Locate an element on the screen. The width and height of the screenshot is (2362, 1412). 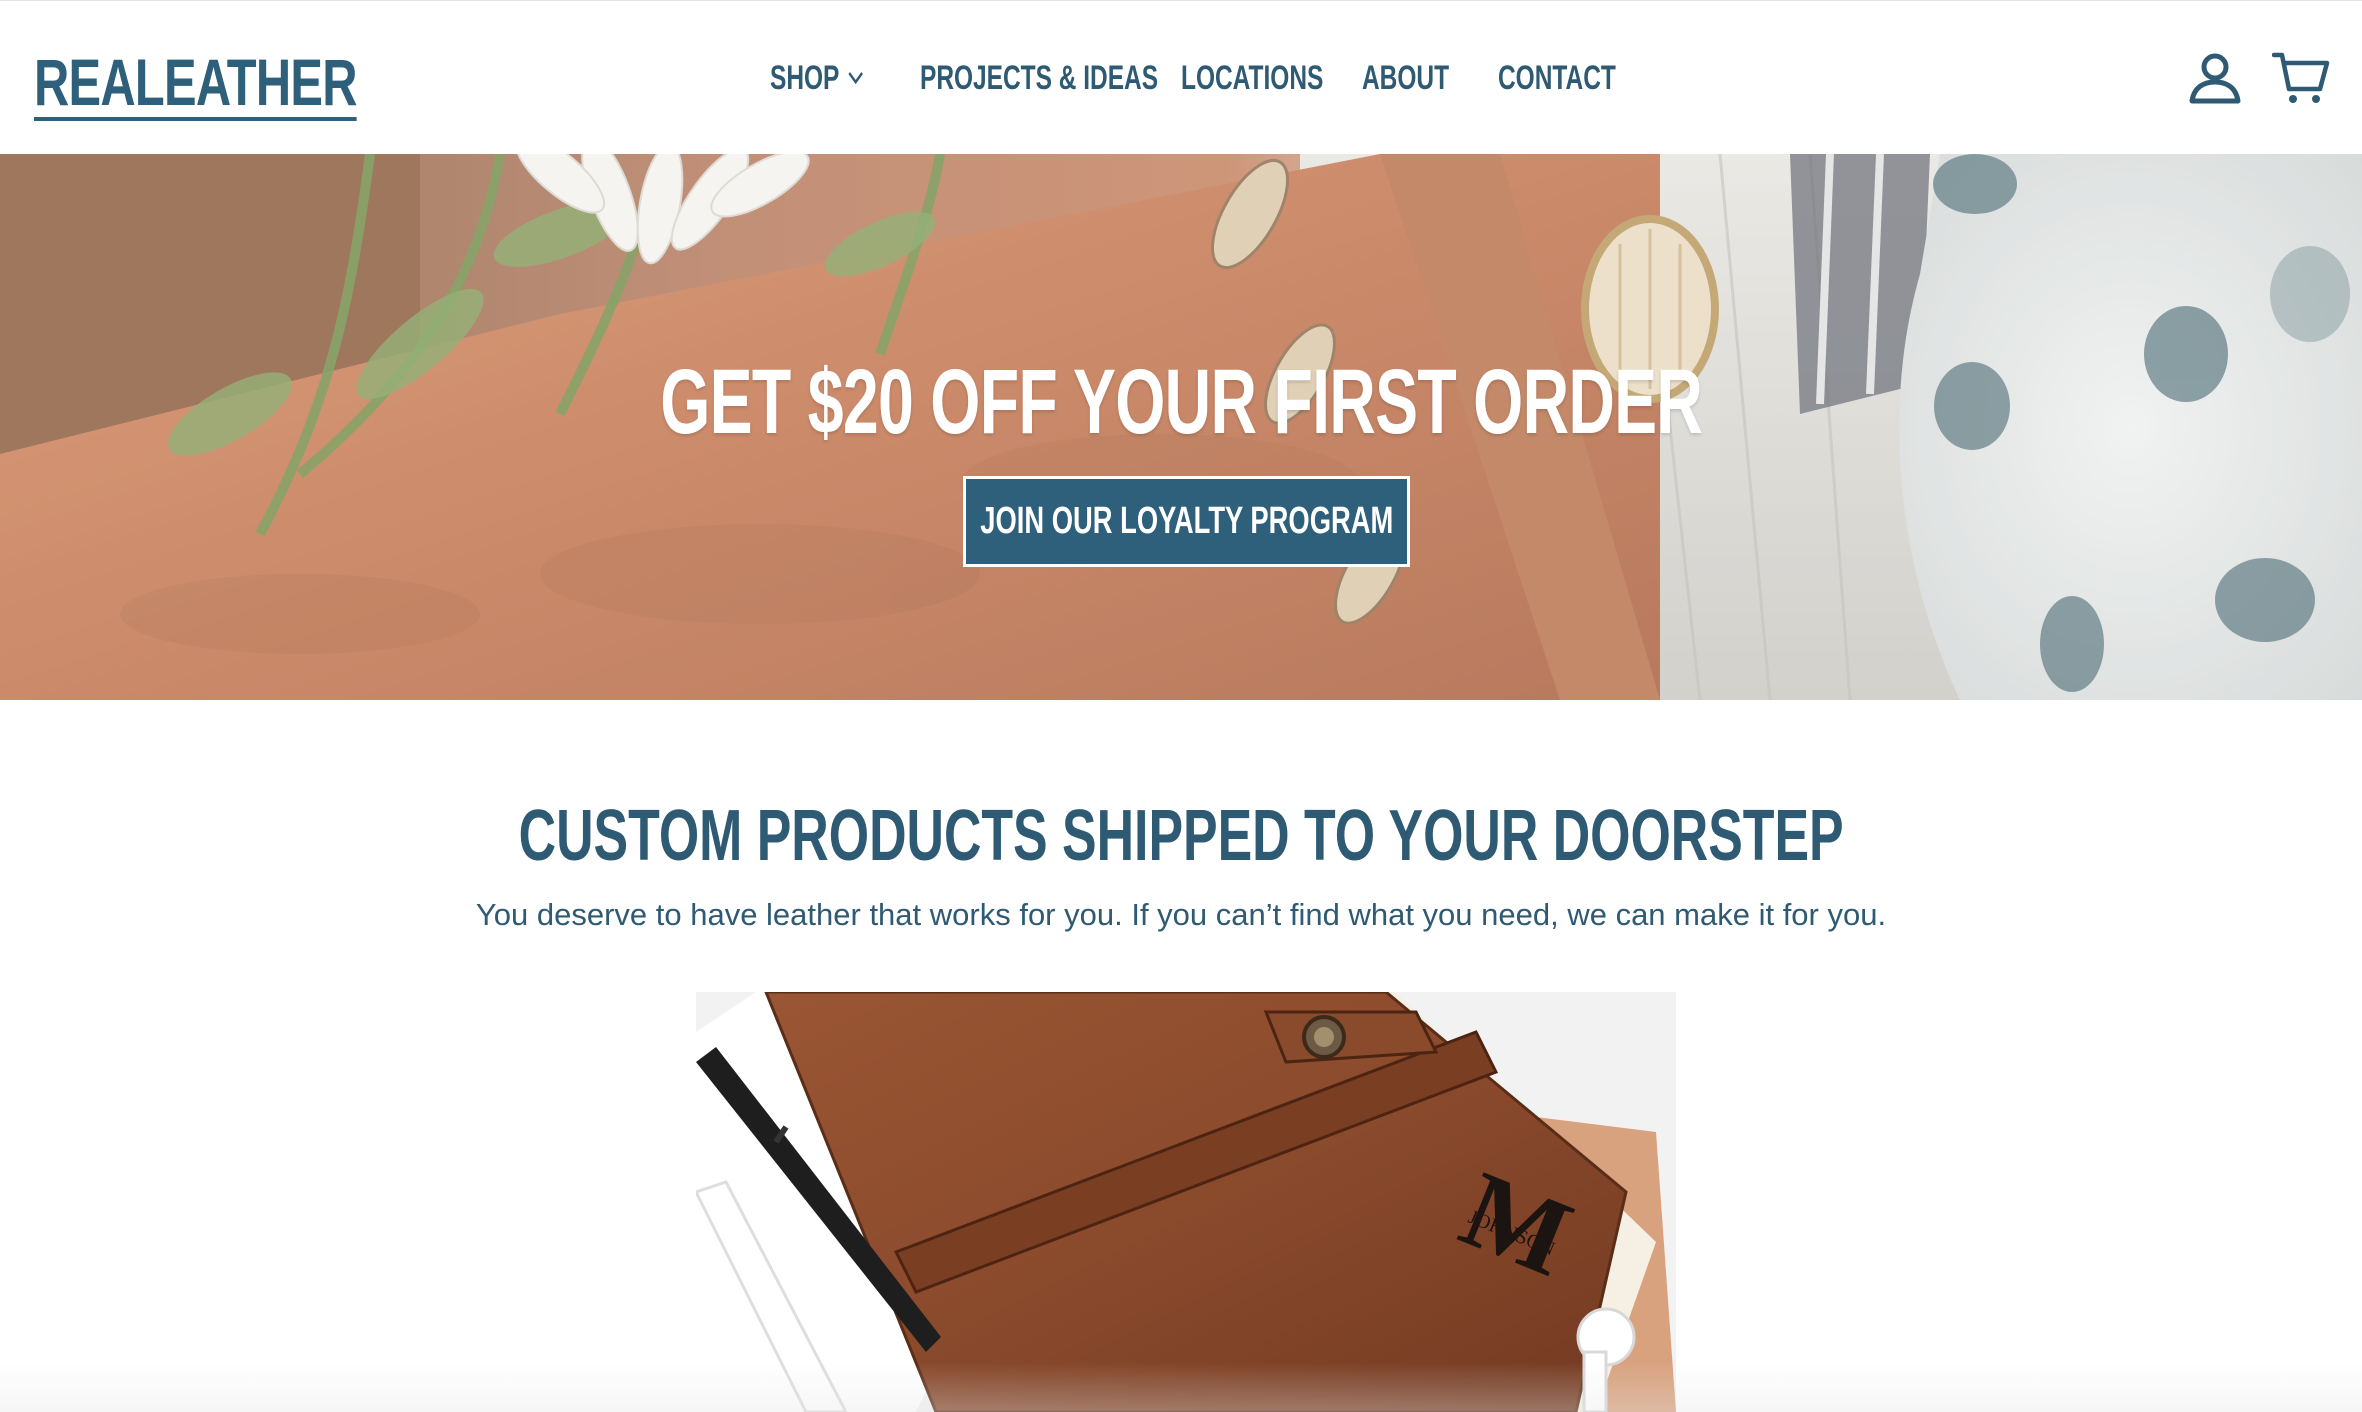
account-icon is located at coordinates (2215, 78).